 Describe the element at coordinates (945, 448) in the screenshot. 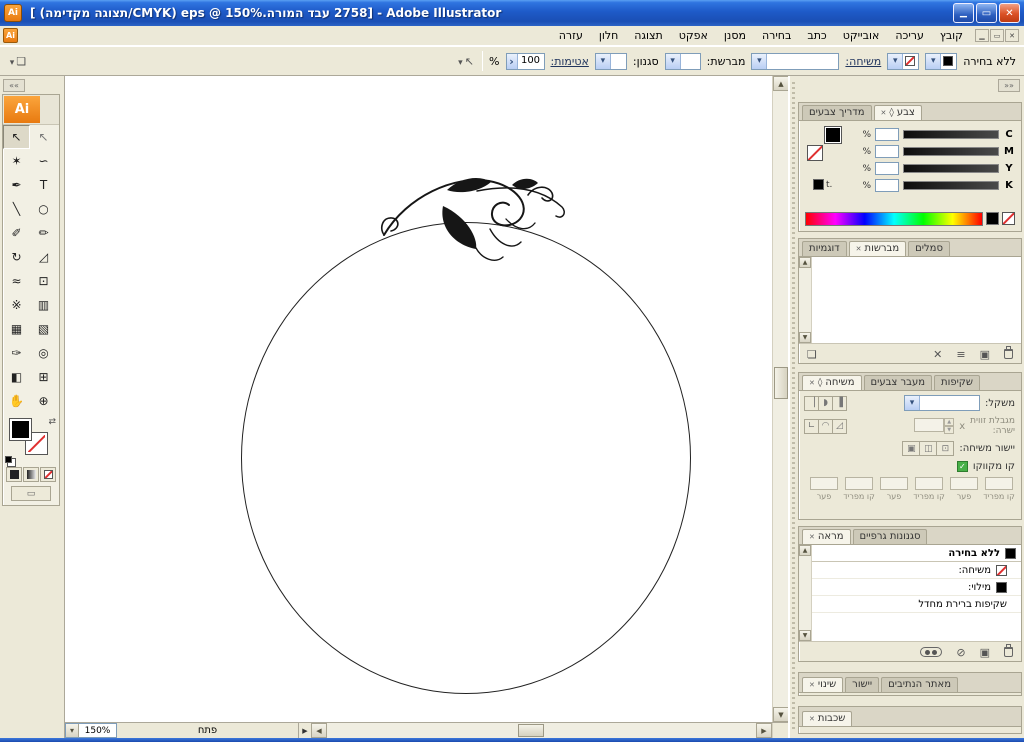

I see `align-outside-button: ⊡` at that location.